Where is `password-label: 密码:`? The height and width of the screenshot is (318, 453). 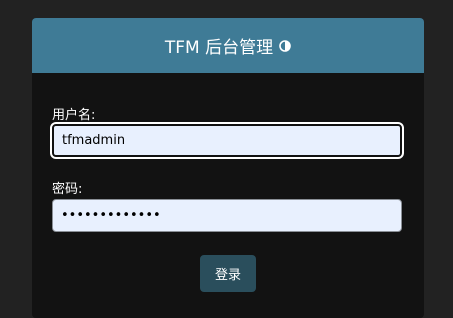
password-label: 密码: is located at coordinates (67, 189).